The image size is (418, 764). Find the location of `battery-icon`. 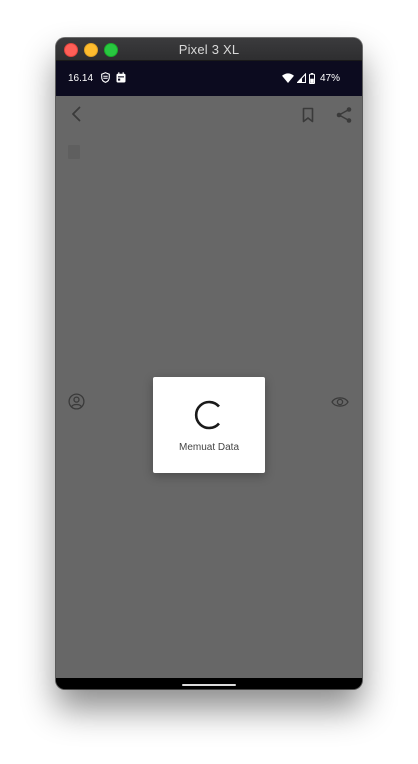

battery-icon is located at coordinates (311, 78).